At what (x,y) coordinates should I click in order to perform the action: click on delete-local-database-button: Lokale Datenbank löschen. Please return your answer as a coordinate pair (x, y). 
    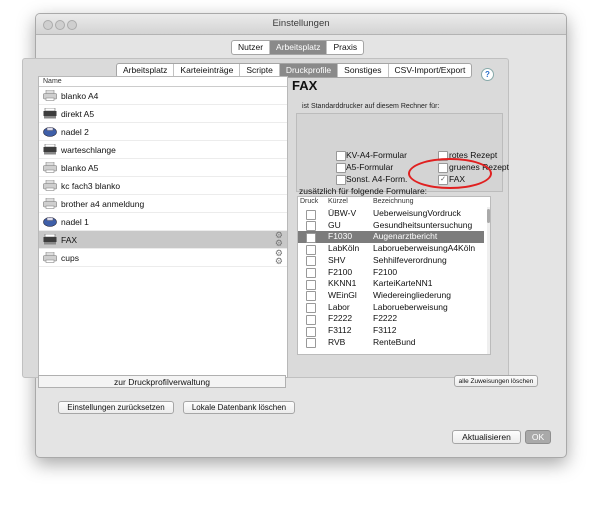
    Looking at the image, I should click on (239, 407).